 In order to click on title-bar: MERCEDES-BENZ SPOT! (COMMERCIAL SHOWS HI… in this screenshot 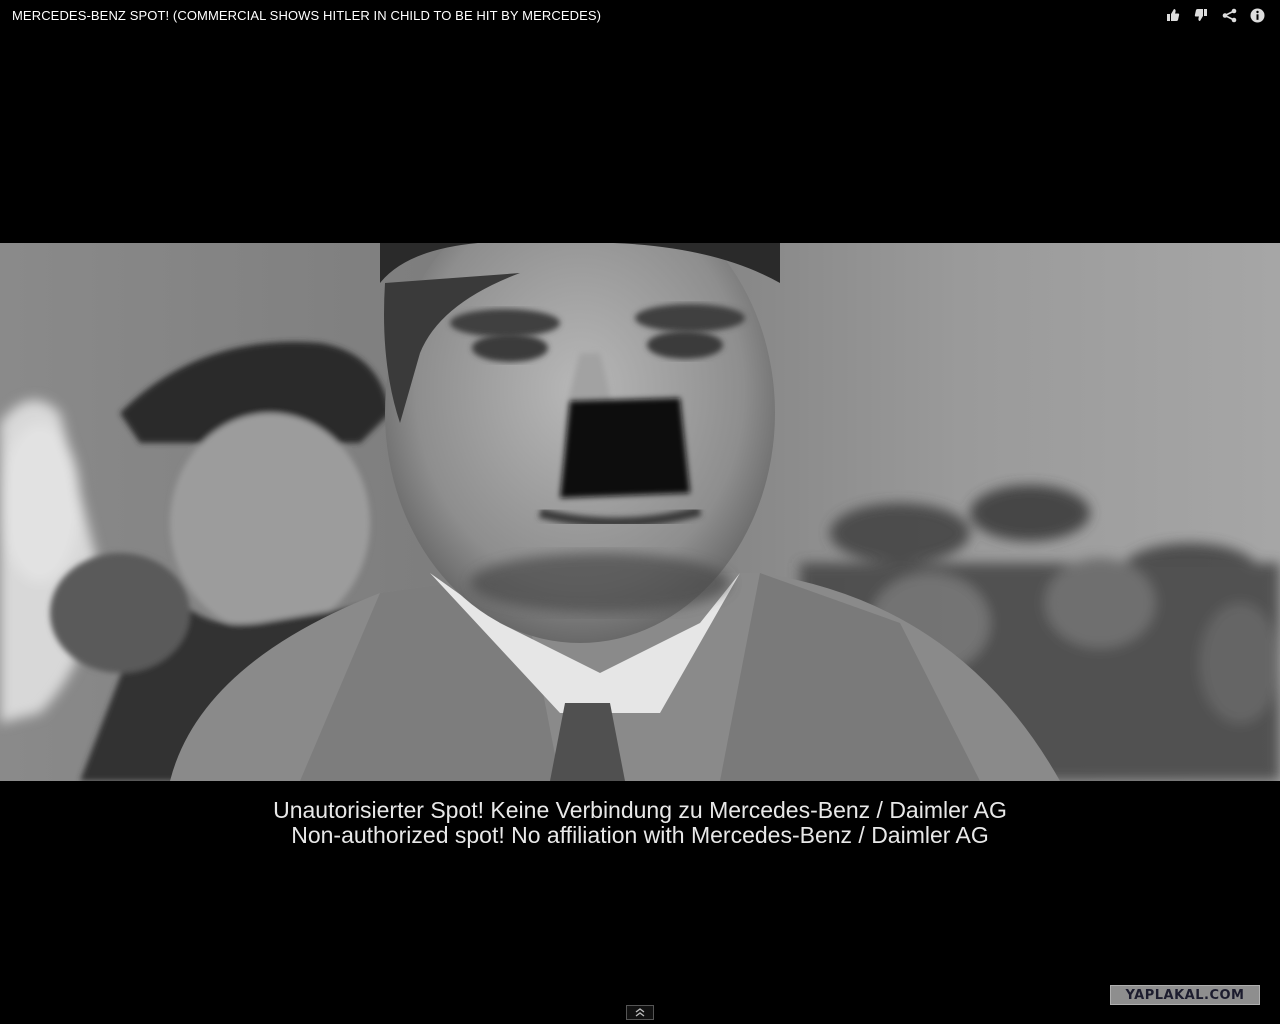, I will do `click(640, 16)`.